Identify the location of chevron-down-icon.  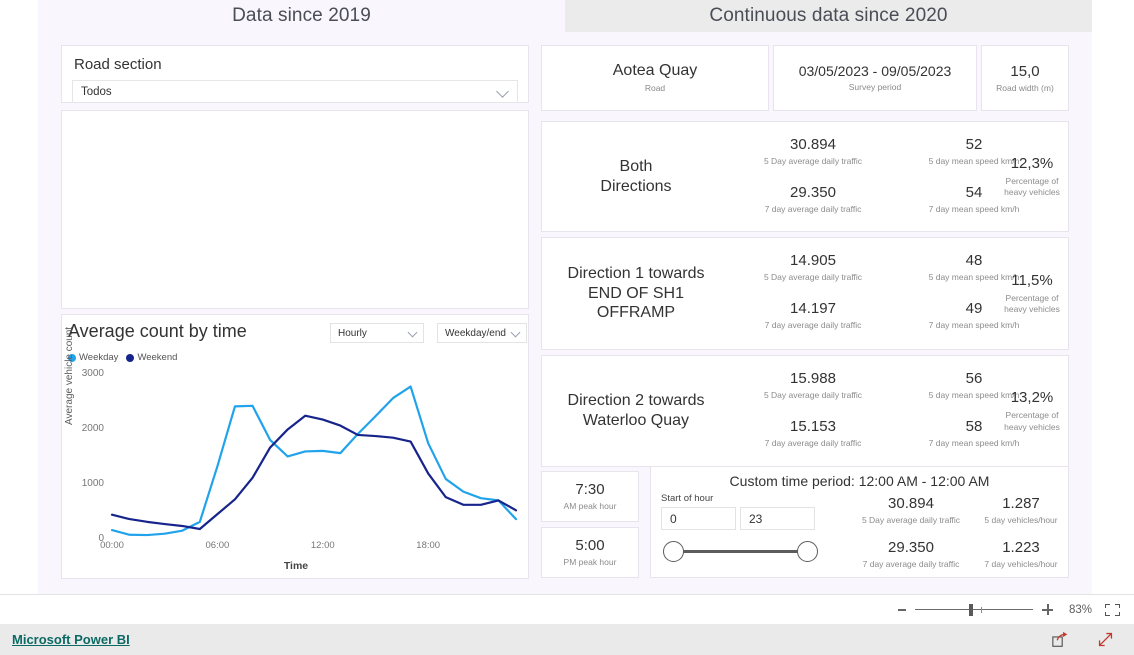
(503, 91).